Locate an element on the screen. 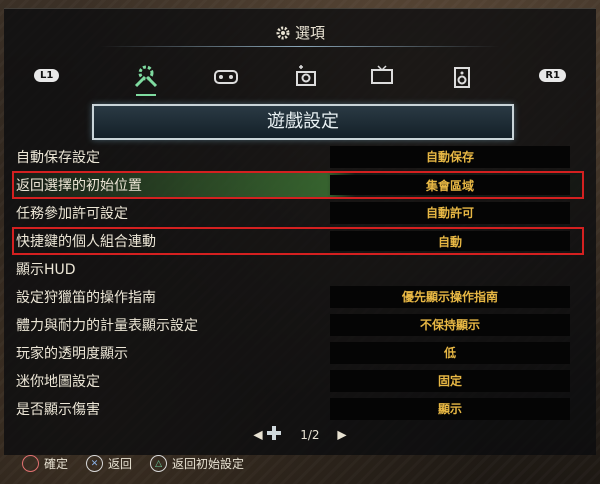  setting-label: 顯示HUD is located at coordinates (46, 270).